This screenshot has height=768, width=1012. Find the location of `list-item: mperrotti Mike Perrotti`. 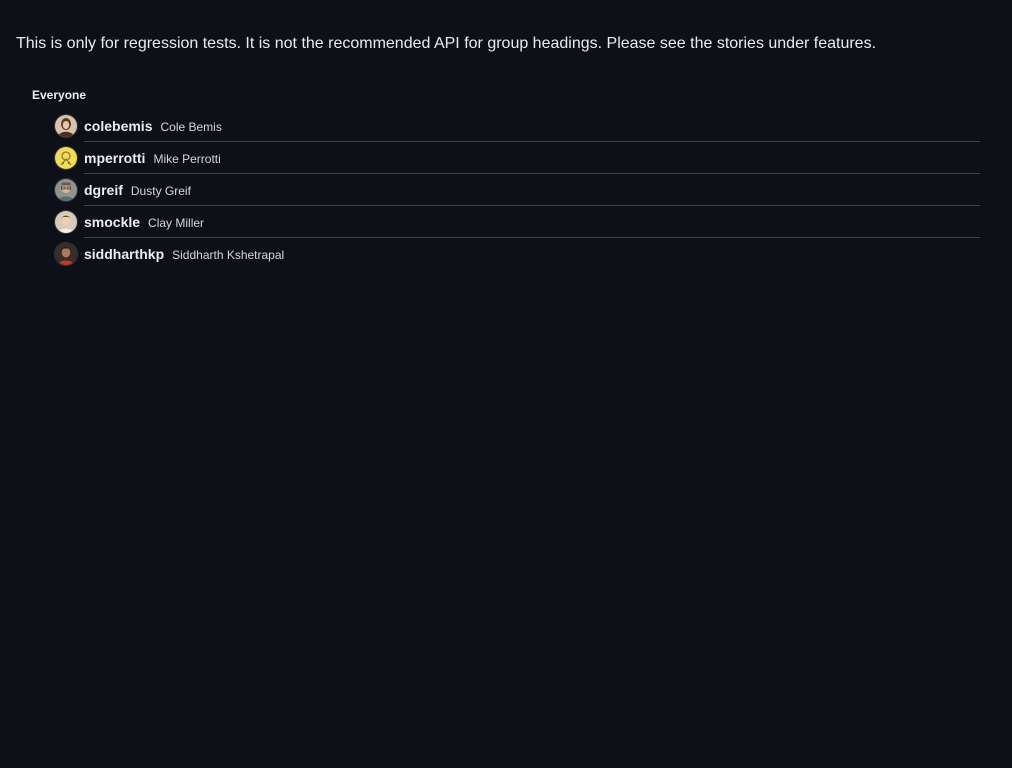

list-item: mperrotti Mike Perrotti is located at coordinates (506, 158).